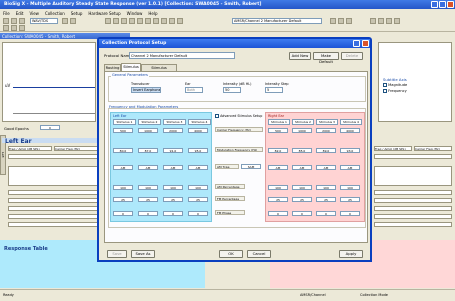  I want to click on left-stim-head-3: Stimulus 3, so click(174, 122).